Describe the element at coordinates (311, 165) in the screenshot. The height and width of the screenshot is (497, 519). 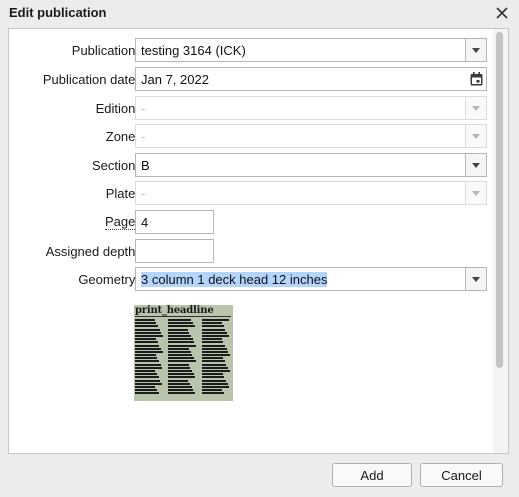
I see `section-select: B` at that location.